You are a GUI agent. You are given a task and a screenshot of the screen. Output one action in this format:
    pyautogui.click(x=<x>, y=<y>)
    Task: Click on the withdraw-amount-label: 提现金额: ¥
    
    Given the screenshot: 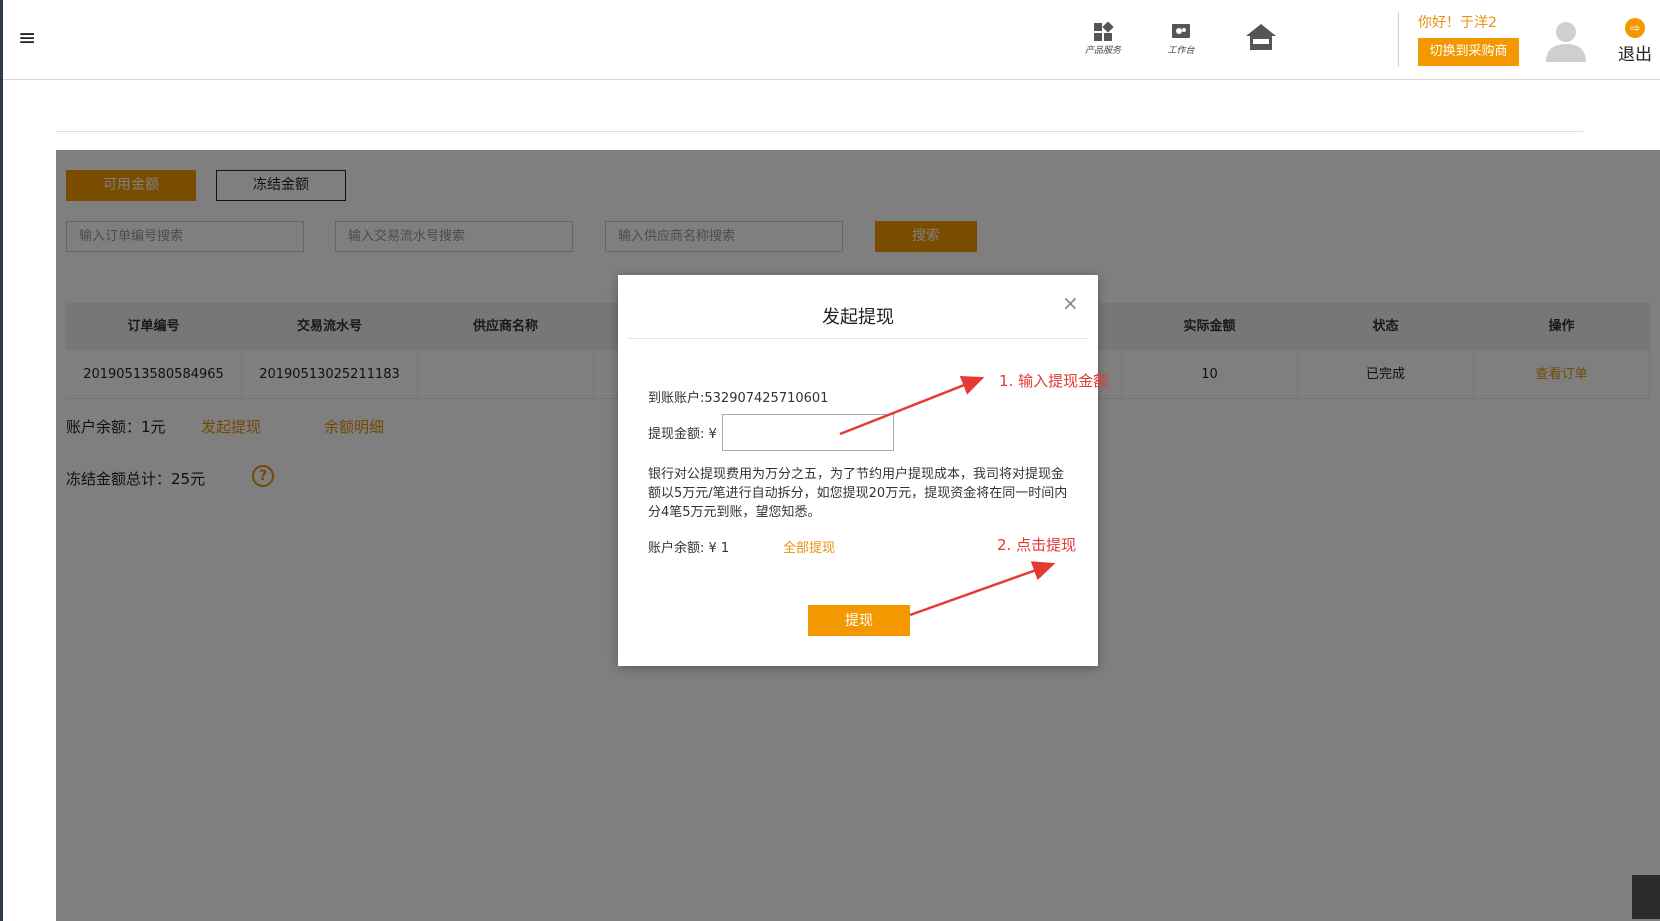 What is the action you would take?
    pyautogui.click(x=682, y=434)
    